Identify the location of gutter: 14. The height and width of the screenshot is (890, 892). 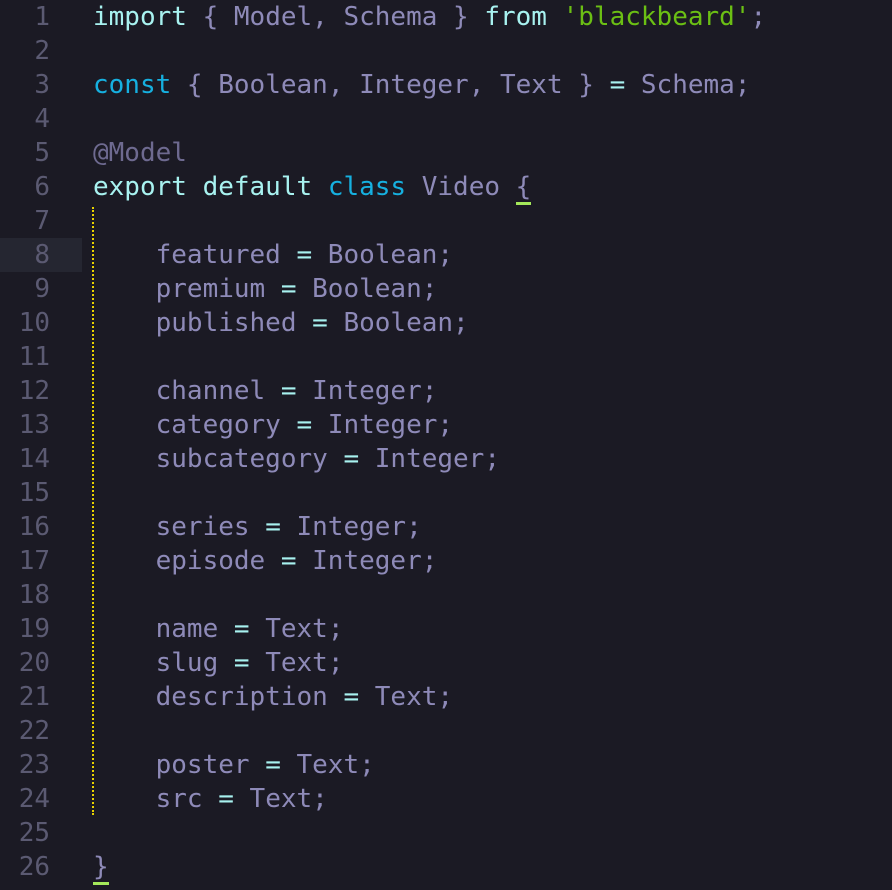
(41, 459).